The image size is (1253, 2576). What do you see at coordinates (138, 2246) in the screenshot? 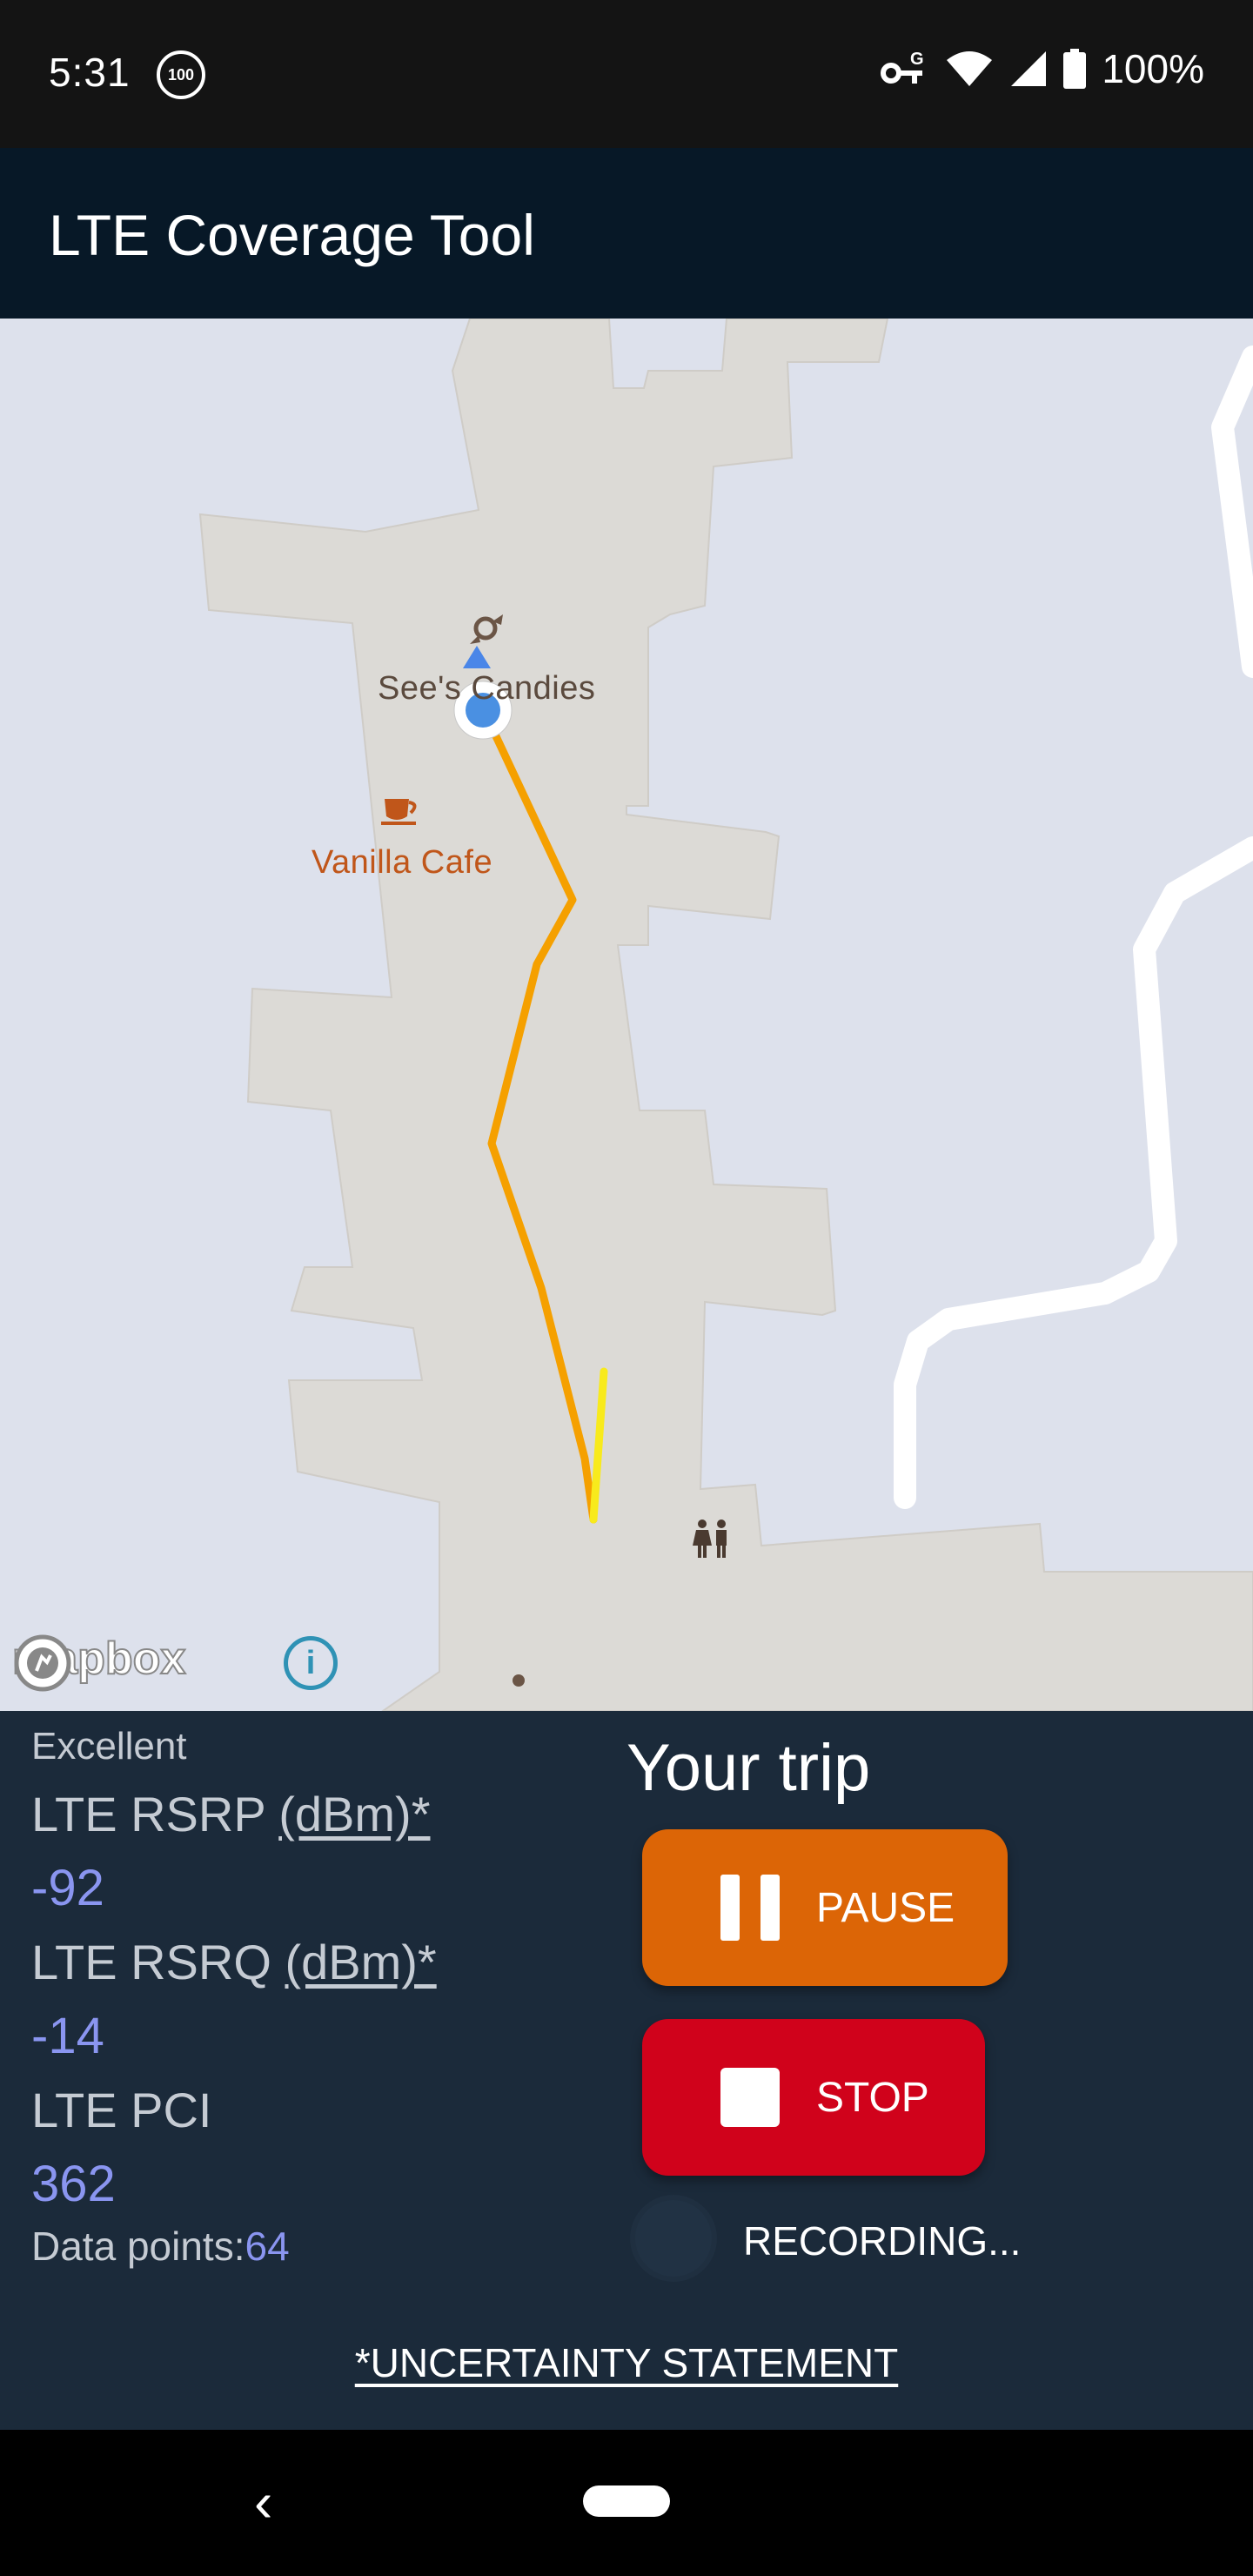
I see `data-points-label: Data points:` at bounding box center [138, 2246].